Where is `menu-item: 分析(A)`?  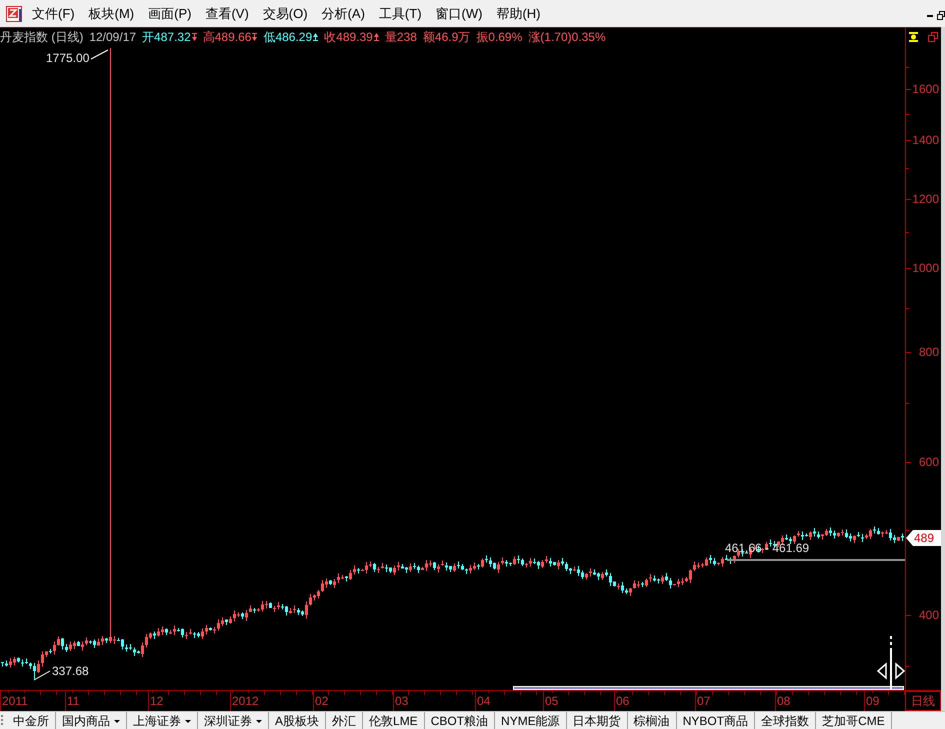
menu-item: 分析(A) is located at coordinates (343, 13).